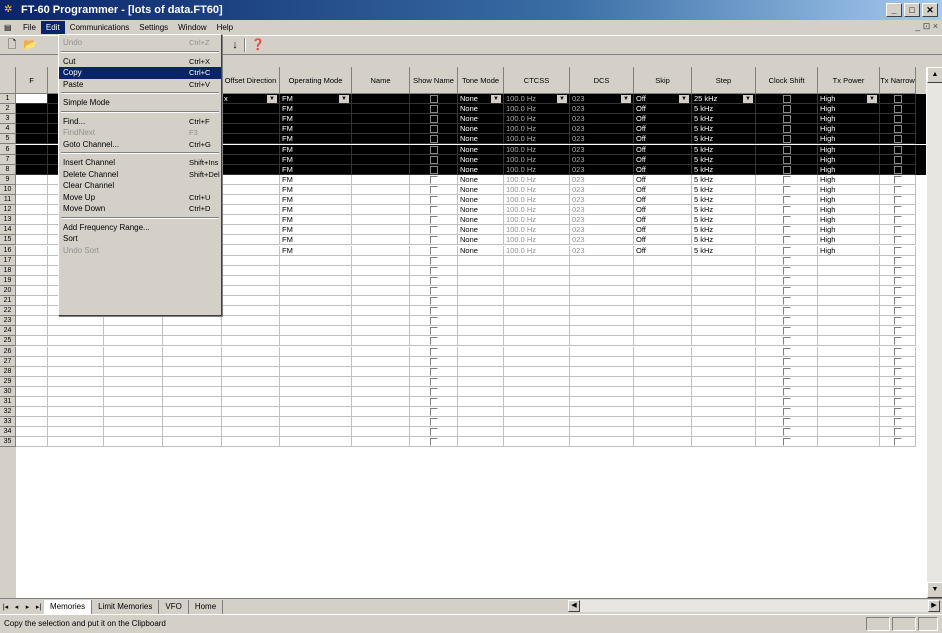 The image size is (942, 633). What do you see at coordinates (140, 209) in the screenshot?
I see `menu-item-move-down: Move Down Ctrl+D` at bounding box center [140, 209].